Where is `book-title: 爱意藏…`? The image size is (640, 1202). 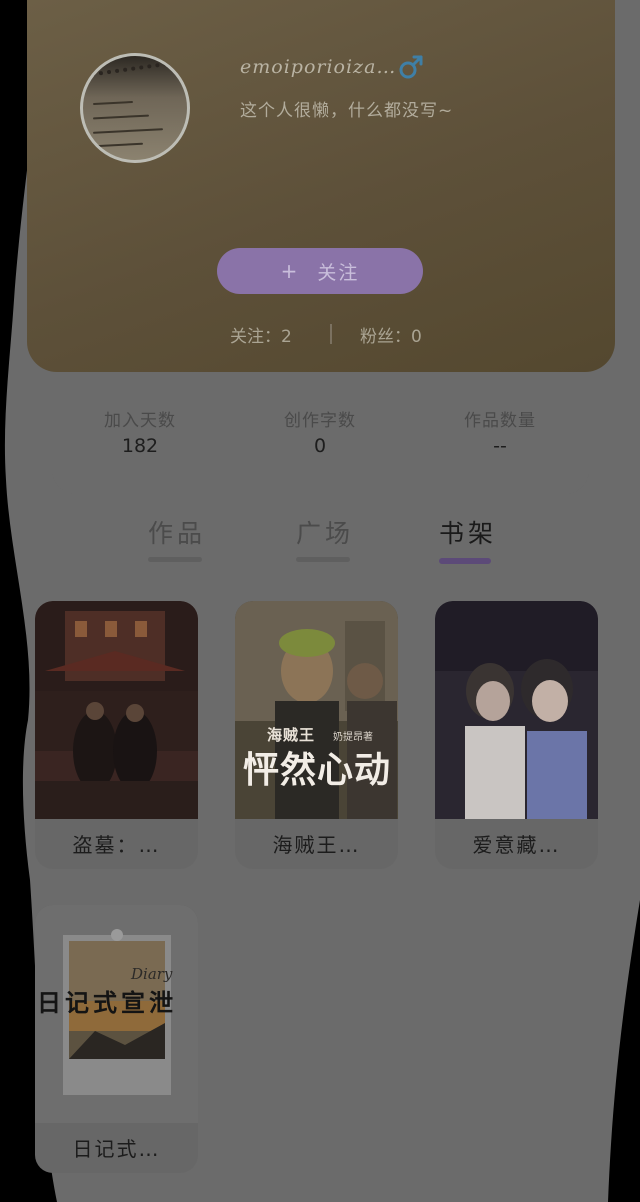
book-title: 爱意藏… is located at coordinates (516, 845).